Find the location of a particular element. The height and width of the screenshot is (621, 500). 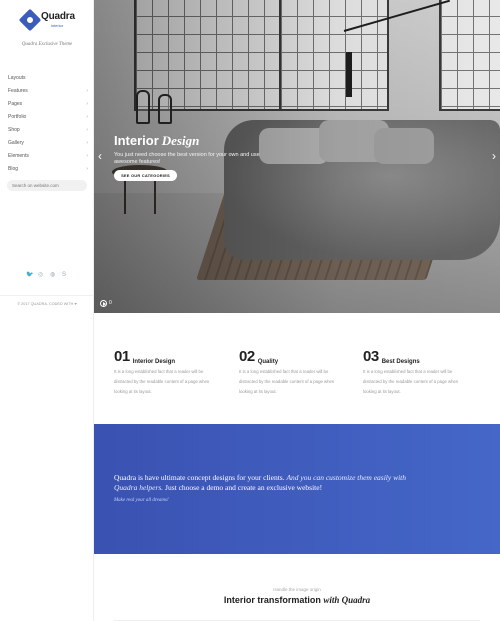

menu-item-shop: Shop › is located at coordinates (48, 130).